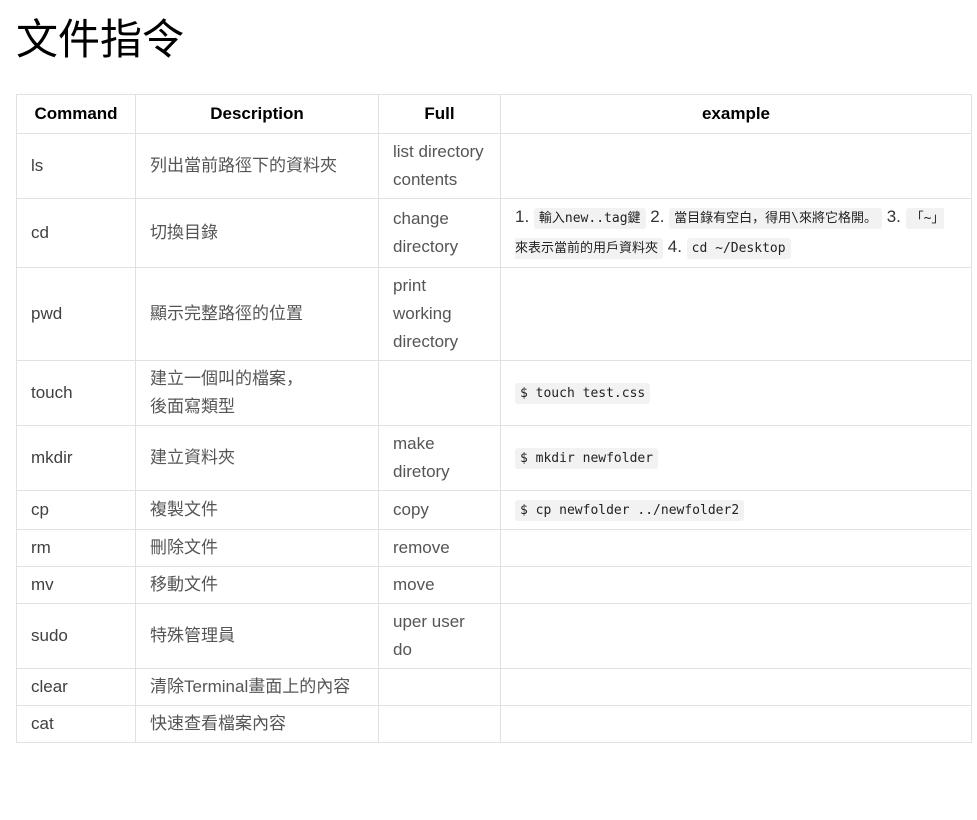 This screenshot has width=977, height=820. What do you see at coordinates (250, 686) in the screenshot?
I see `description-text: 清除Terminal畫面上的內容` at bounding box center [250, 686].